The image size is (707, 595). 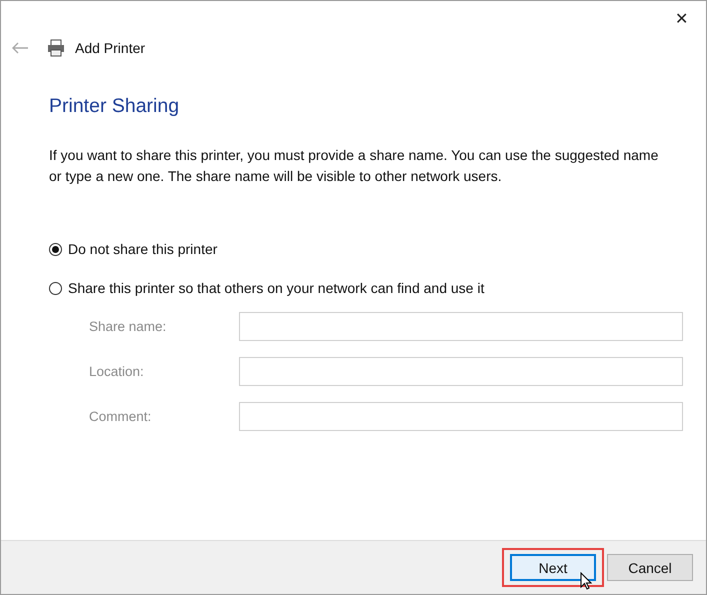 I want to click on field-label: Comment:, so click(x=120, y=416).